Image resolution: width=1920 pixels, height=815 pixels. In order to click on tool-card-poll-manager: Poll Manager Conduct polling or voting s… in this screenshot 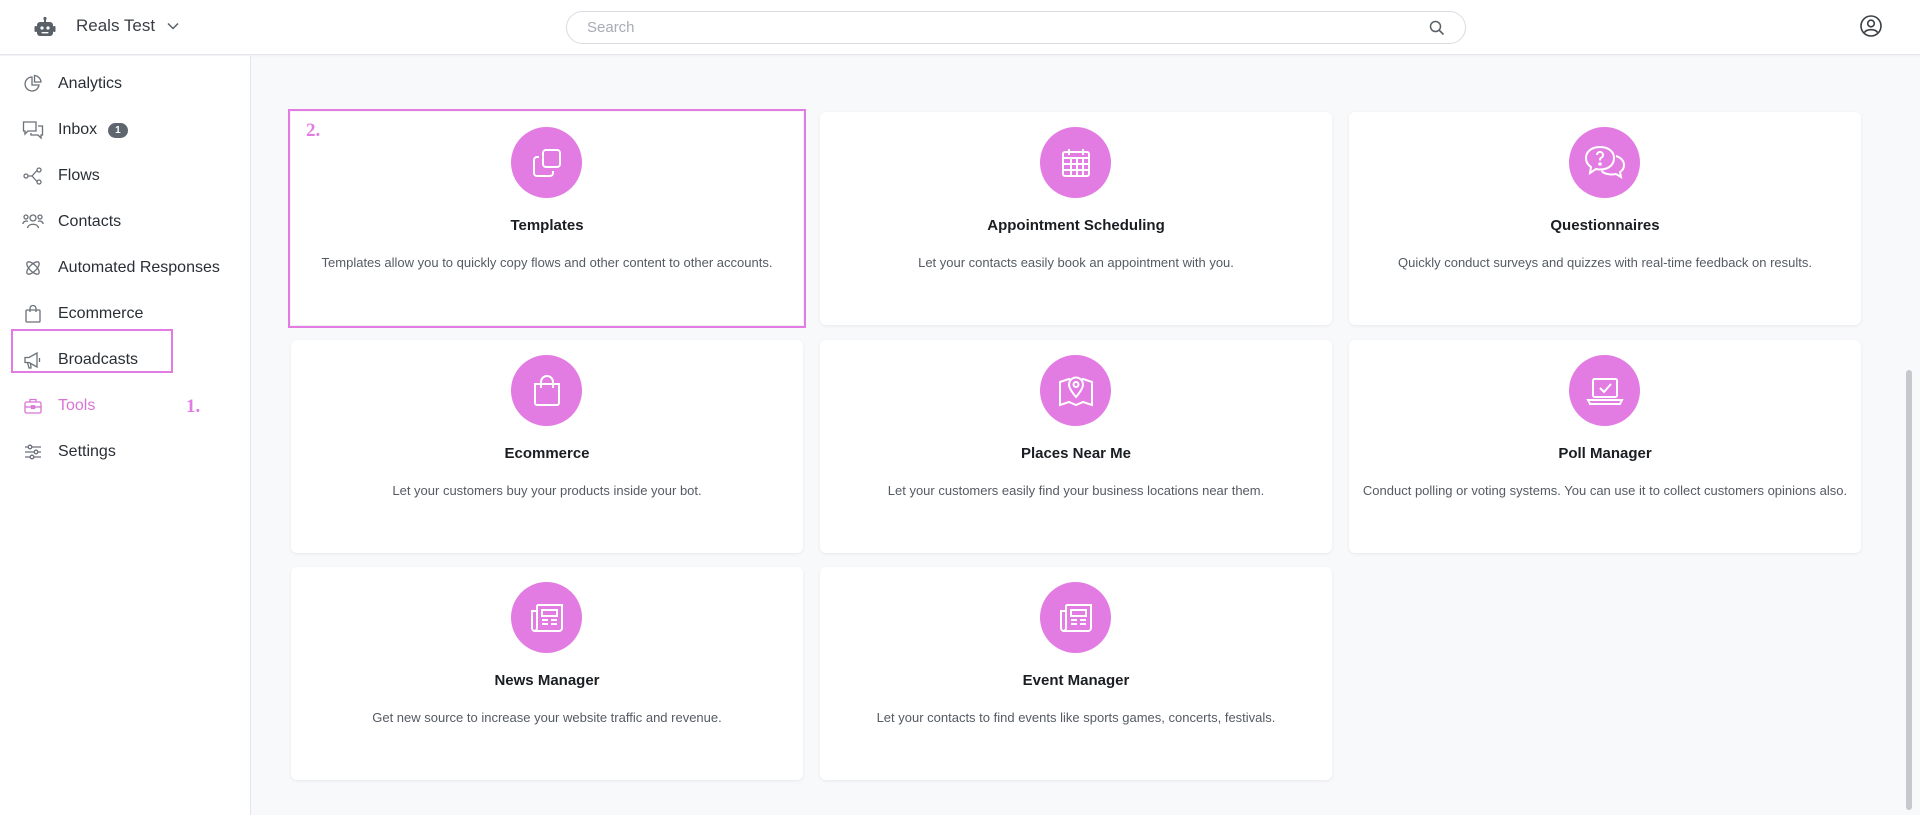, I will do `click(1605, 446)`.